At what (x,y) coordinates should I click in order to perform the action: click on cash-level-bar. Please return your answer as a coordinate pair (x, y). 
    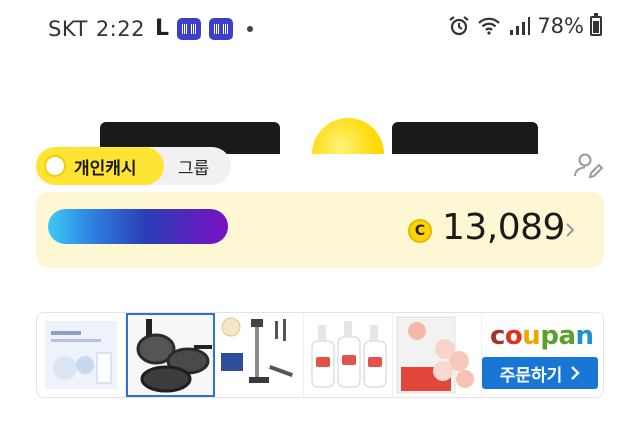
    Looking at the image, I should click on (138, 226).